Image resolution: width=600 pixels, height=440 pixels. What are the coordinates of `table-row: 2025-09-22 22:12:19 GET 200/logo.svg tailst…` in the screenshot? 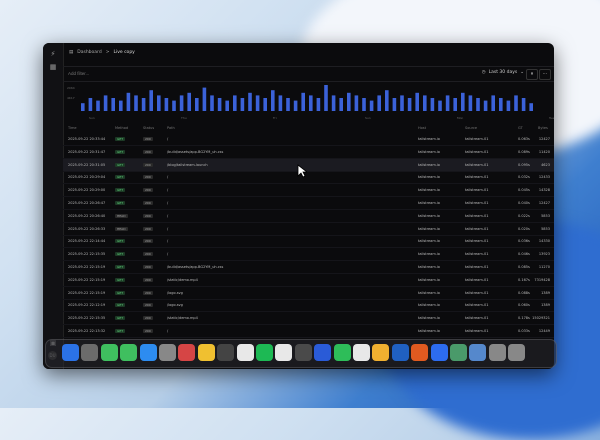 It's located at (308, 306).